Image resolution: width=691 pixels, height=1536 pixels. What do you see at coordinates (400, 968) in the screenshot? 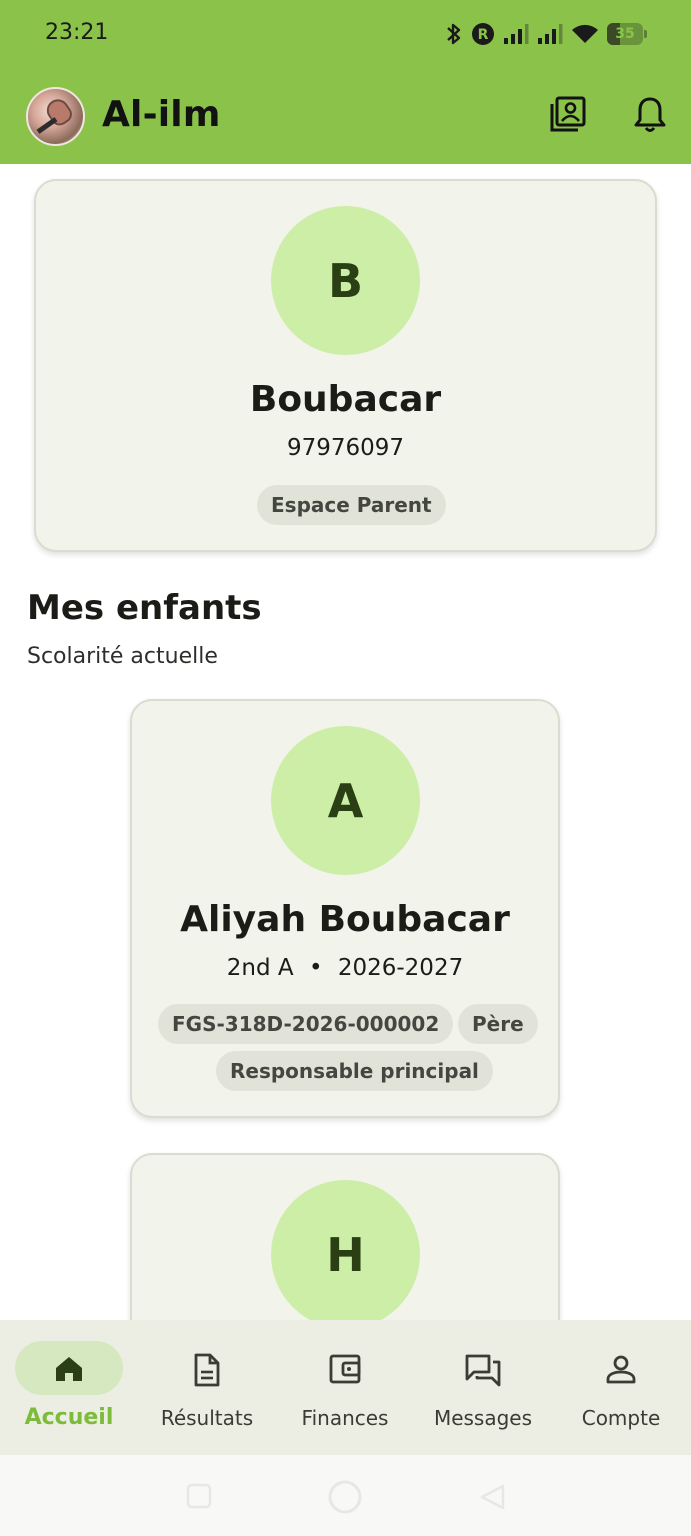
I see `child-school-year: 2026-2027` at bounding box center [400, 968].